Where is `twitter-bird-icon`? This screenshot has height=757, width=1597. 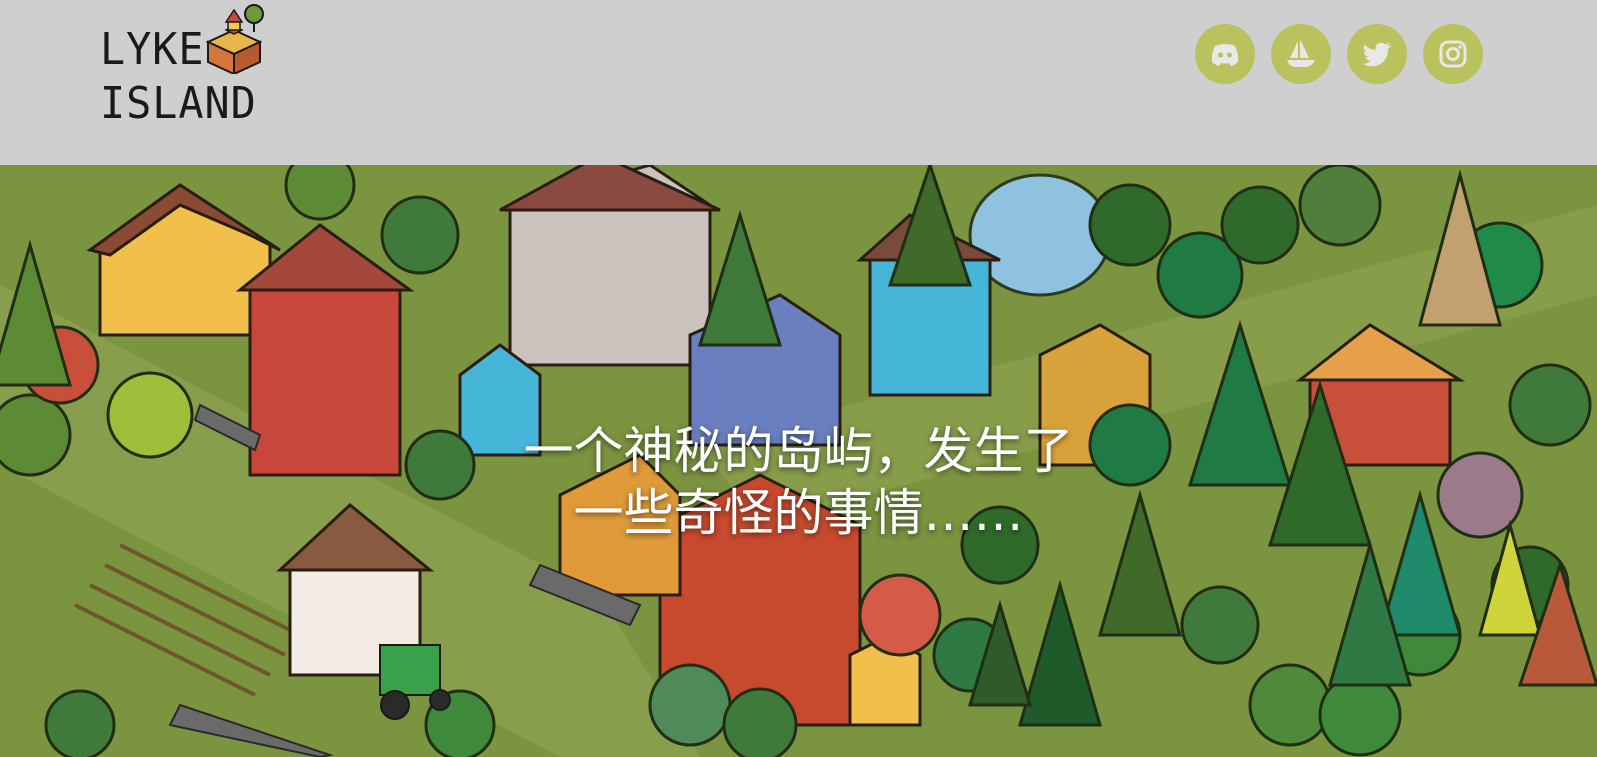
twitter-bird-icon is located at coordinates (1376, 54).